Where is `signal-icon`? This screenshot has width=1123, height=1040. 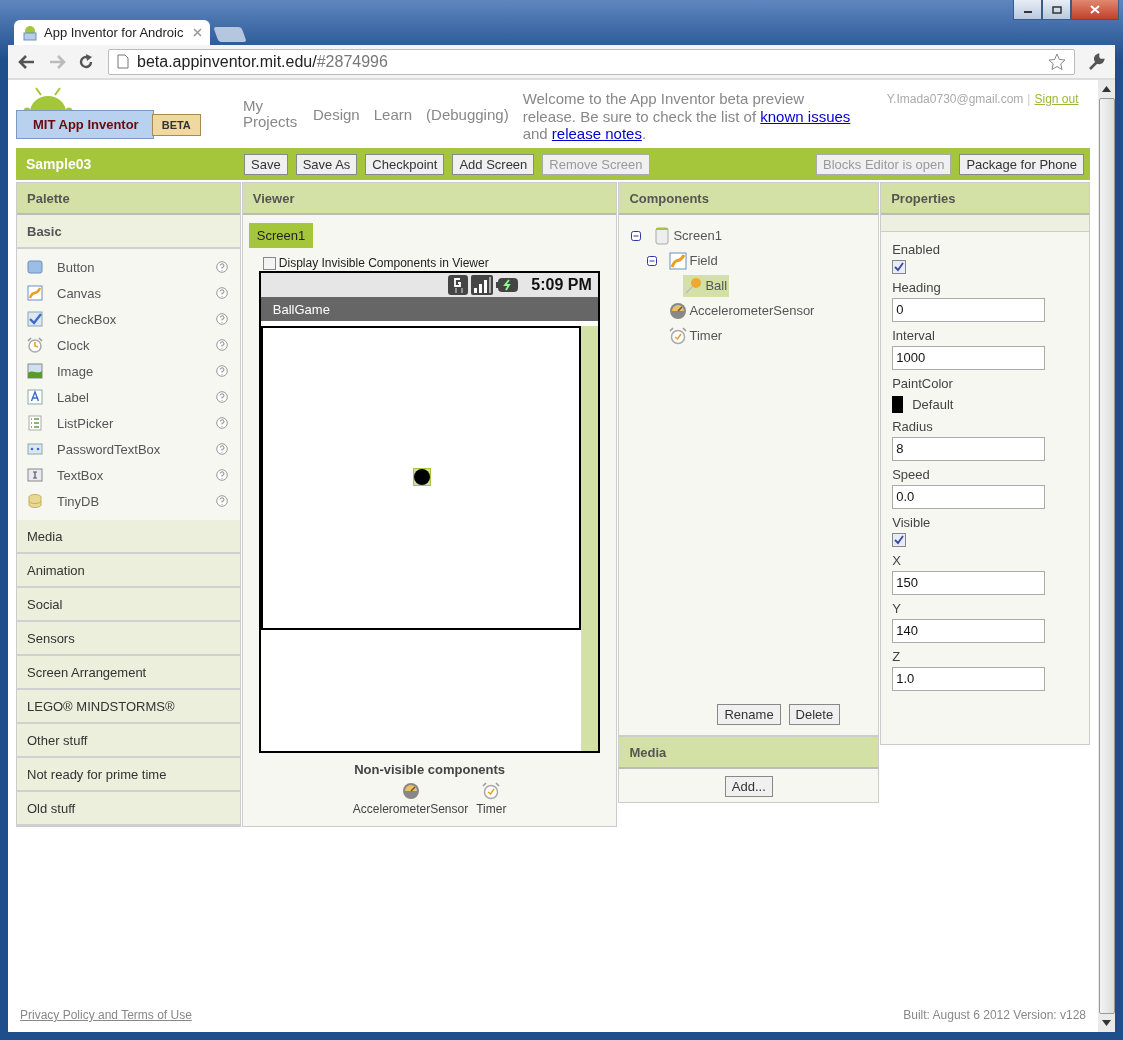
signal-icon is located at coordinates (482, 285).